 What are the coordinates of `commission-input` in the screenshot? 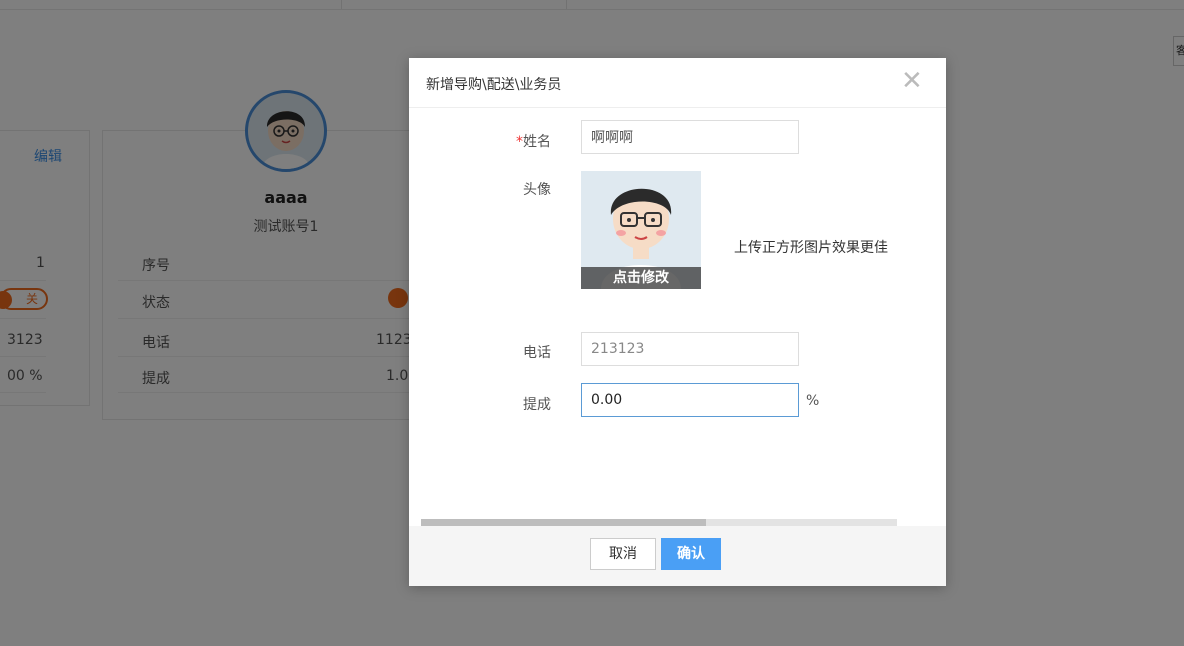 It's located at (690, 400).